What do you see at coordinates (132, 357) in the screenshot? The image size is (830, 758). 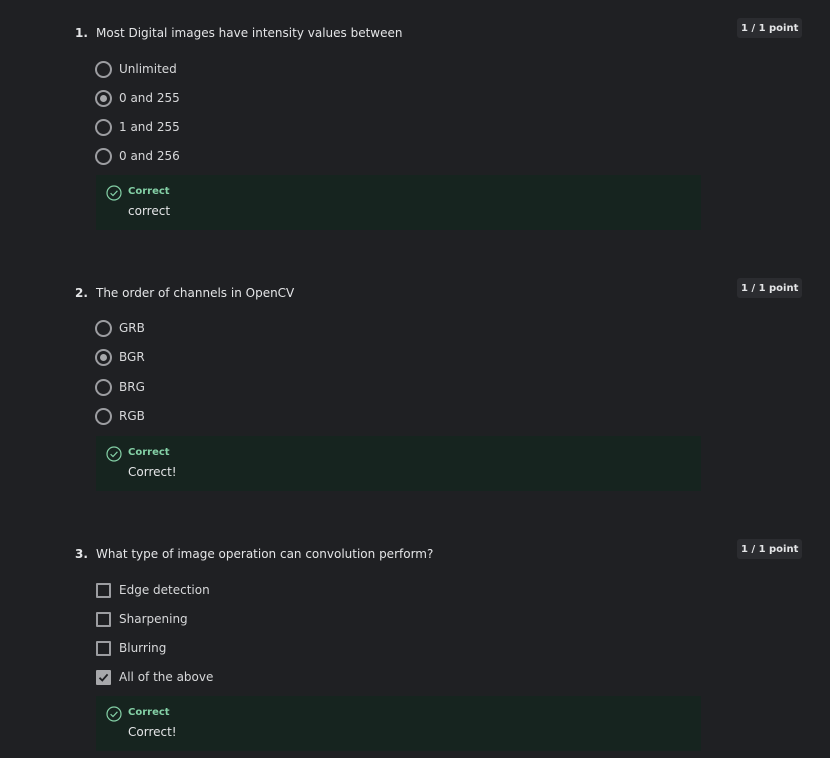 I see `option-label: BGR` at bounding box center [132, 357].